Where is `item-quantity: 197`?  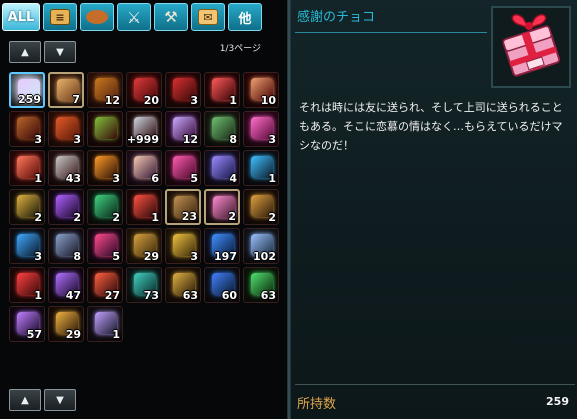 item-quantity: 197 is located at coordinates (225, 256).